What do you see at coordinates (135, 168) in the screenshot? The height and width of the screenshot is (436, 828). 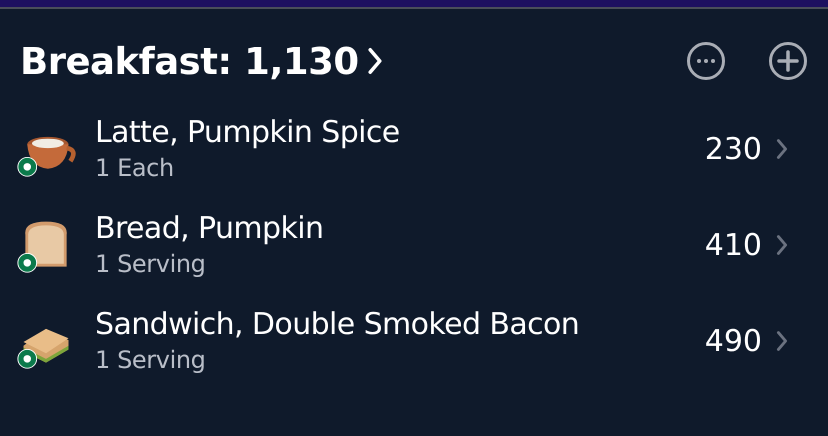 I see `serving-size: 1 Each` at bounding box center [135, 168].